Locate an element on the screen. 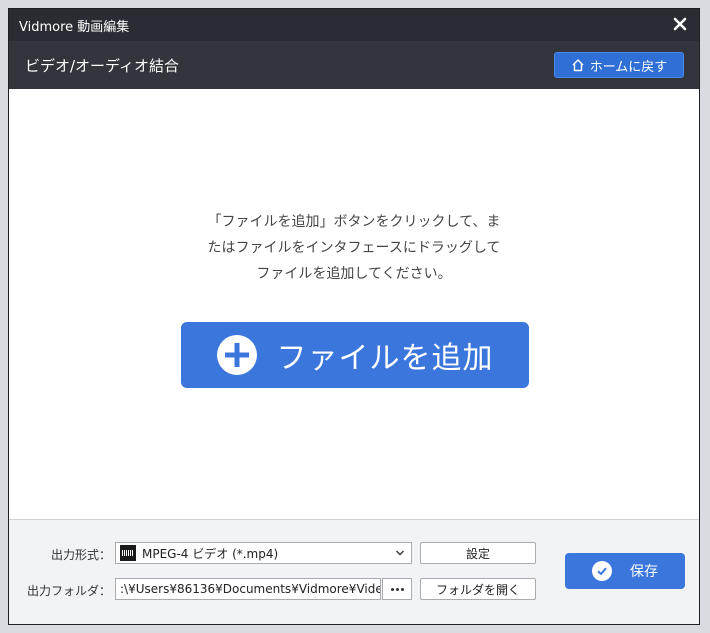  open-folder-button: フォルダを開く is located at coordinates (478, 589).